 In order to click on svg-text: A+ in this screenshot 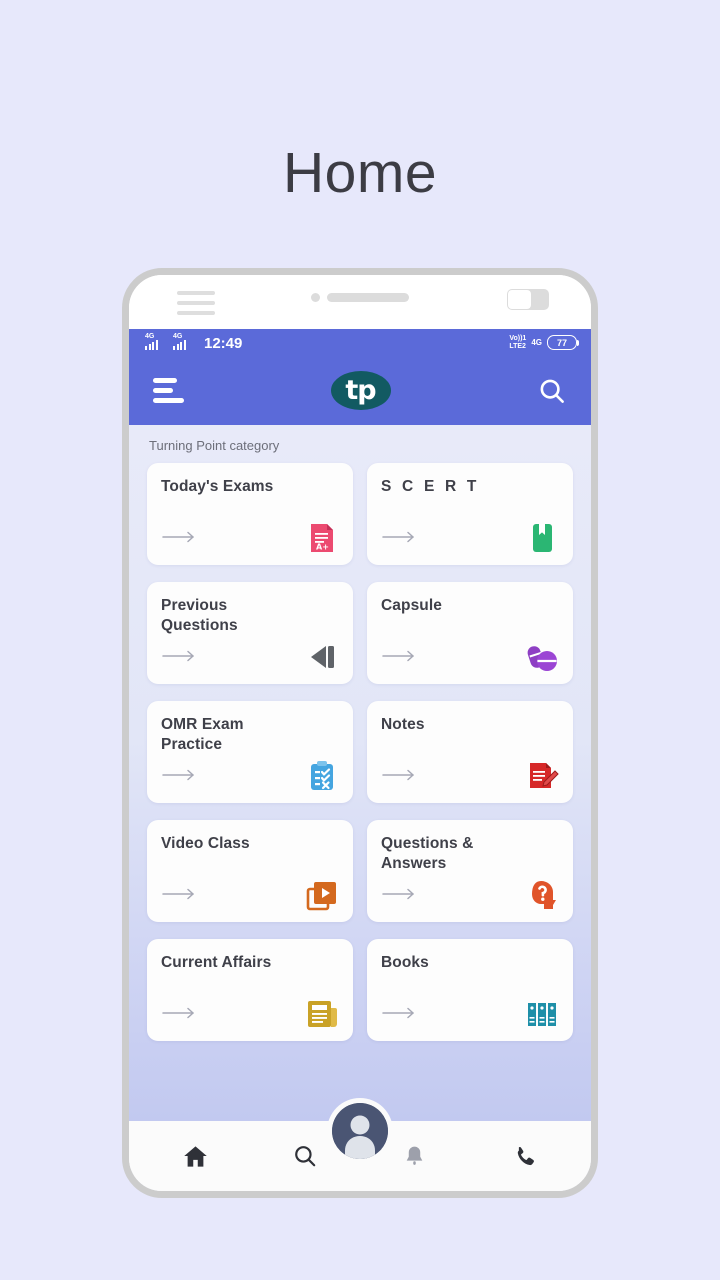, I will do `click(322, 547)`.